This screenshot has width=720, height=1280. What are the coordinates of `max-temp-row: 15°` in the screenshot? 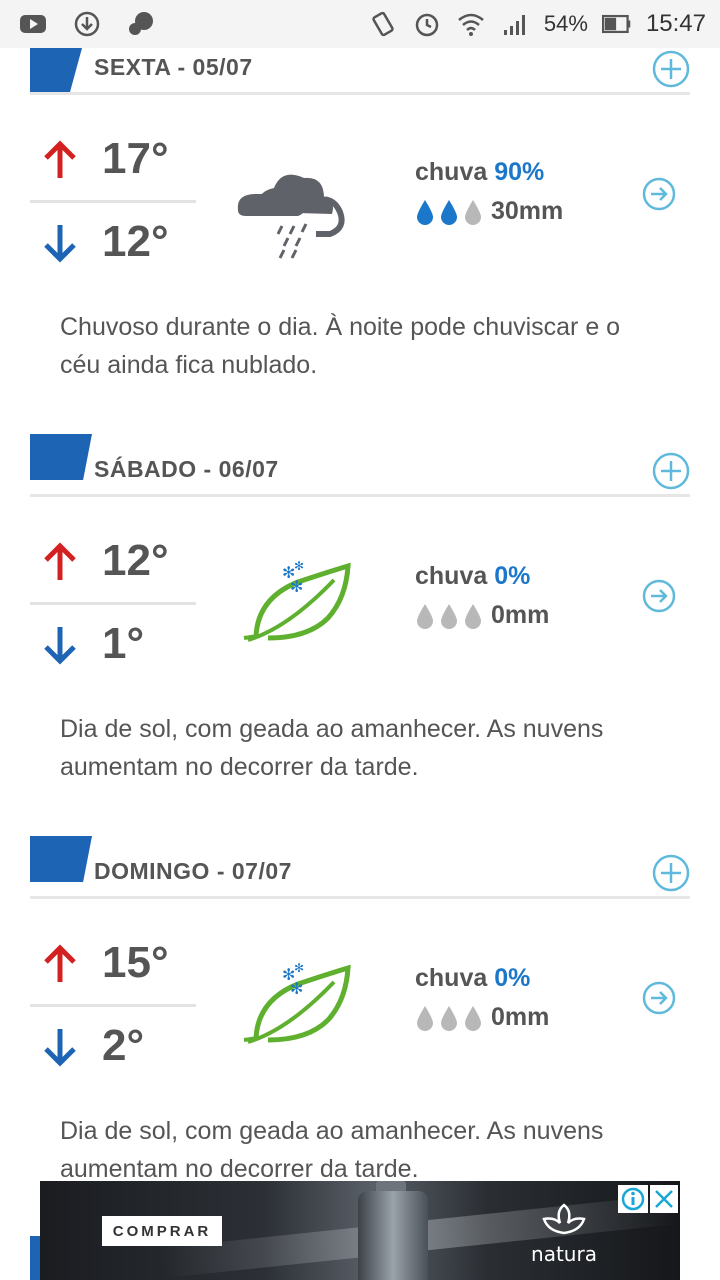 It's located at (113, 964).